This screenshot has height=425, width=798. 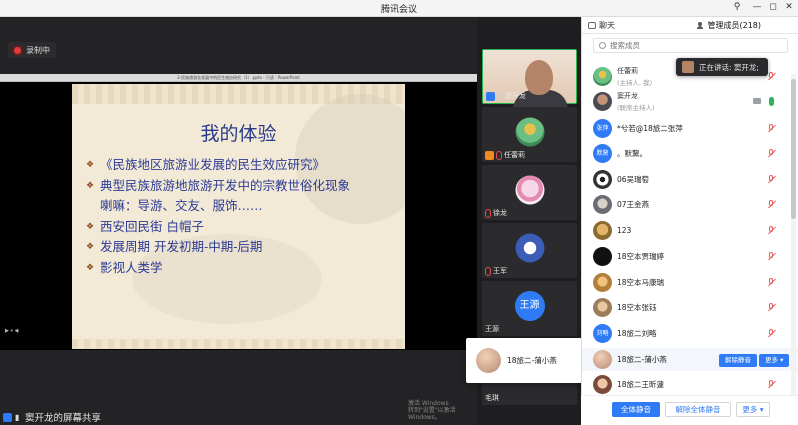 I want to click on speaker-thumbnail, so click(x=688, y=67).